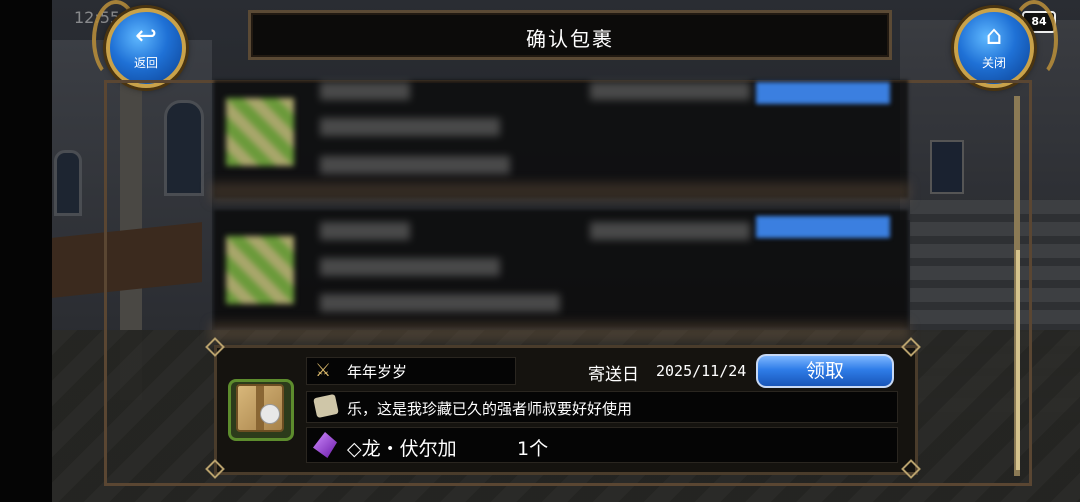 Image resolution: width=1080 pixels, height=502 pixels. Describe the element at coordinates (411, 371) in the screenshot. I see `sender-field: ⚔ 年年岁岁` at that location.